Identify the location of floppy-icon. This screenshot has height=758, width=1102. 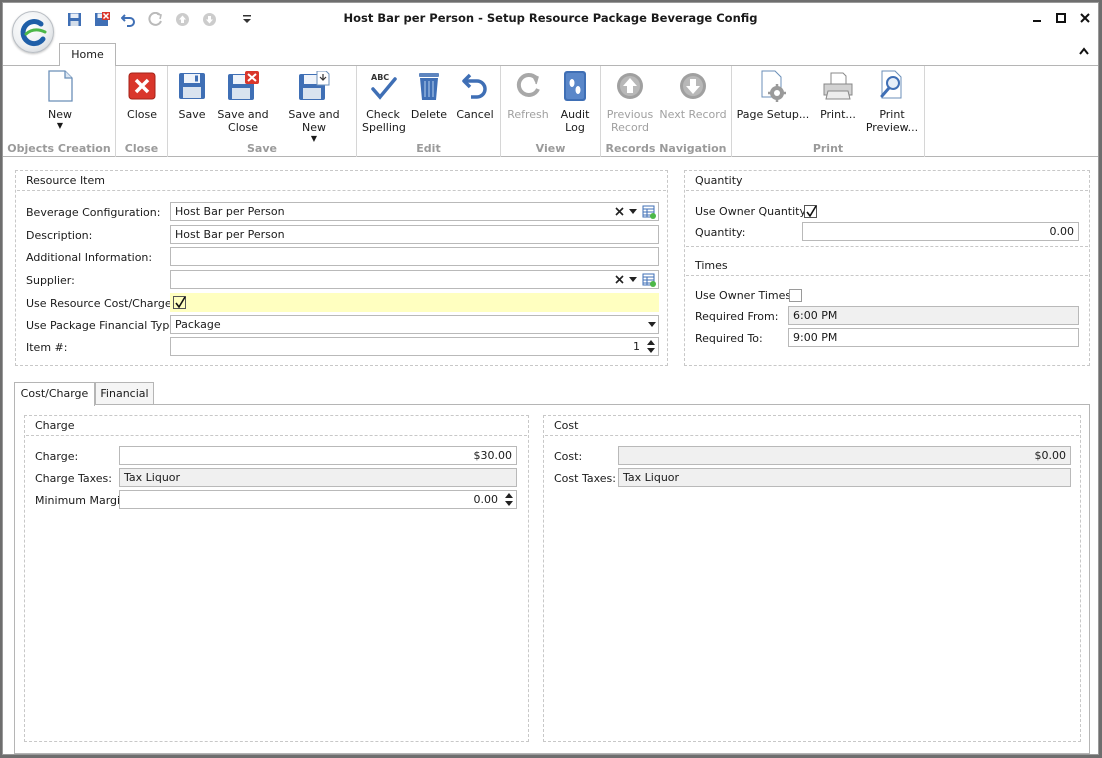
(74, 19).